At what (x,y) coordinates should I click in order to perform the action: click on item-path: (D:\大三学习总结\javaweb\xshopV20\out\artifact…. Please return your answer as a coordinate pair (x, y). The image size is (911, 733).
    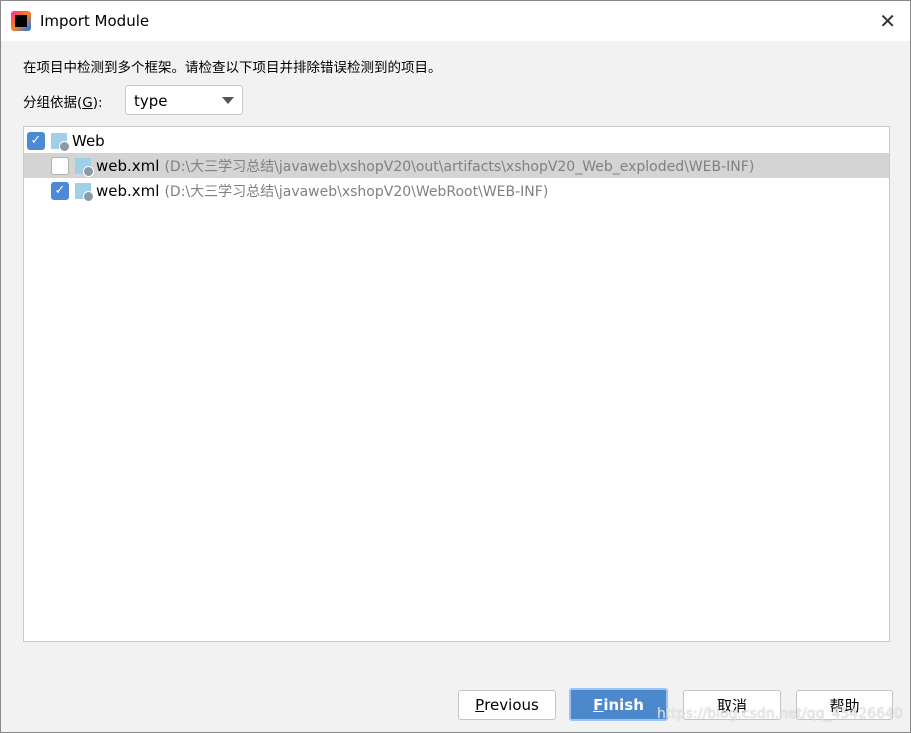
    Looking at the image, I should click on (459, 166).